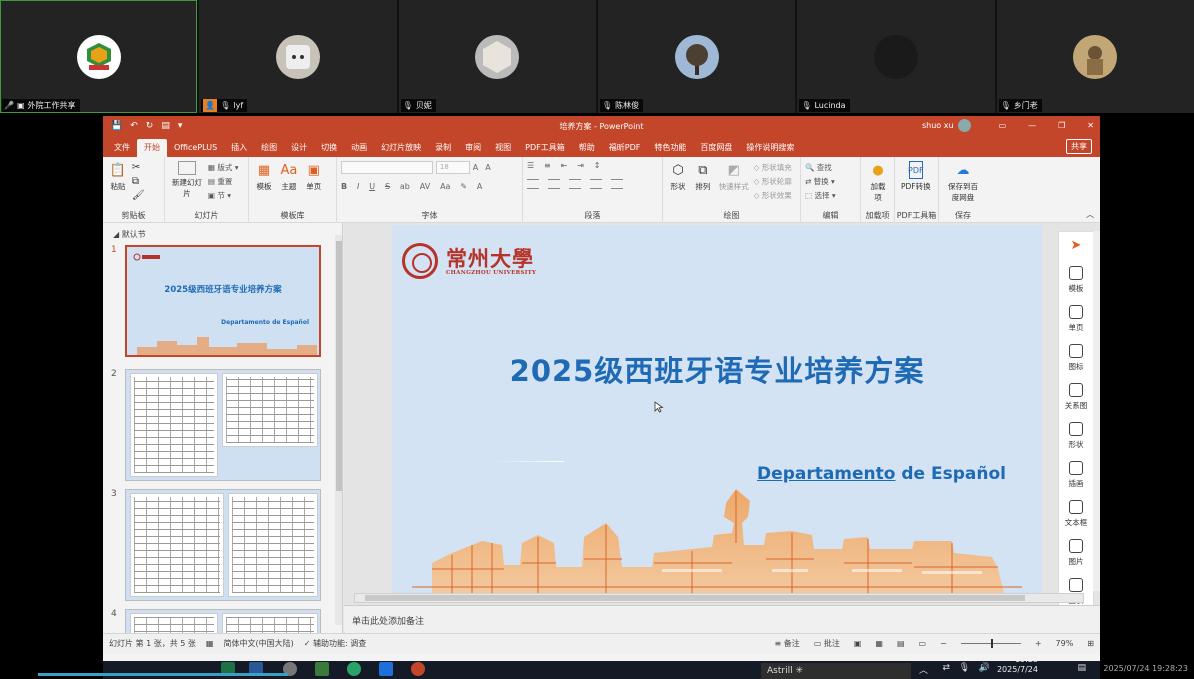  What do you see at coordinates (122, 148) in the screenshot?
I see `tab-0: 文件` at bounding box center [122, 148].